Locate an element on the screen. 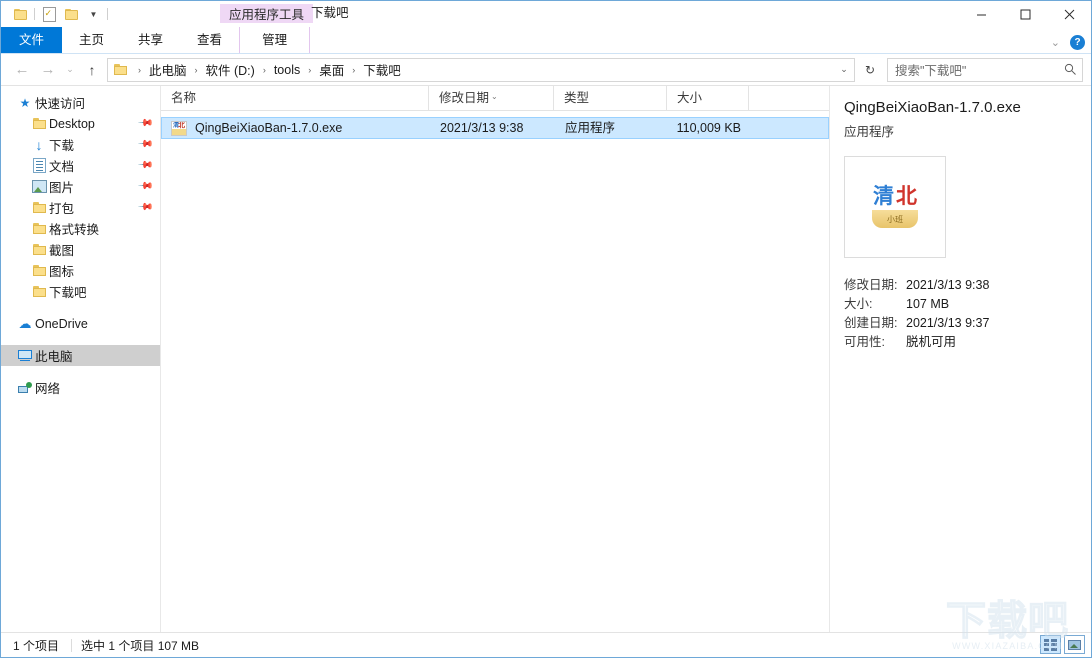  sidebar-item-pictures: 图片 📌 is located at coordinates (80, 186).